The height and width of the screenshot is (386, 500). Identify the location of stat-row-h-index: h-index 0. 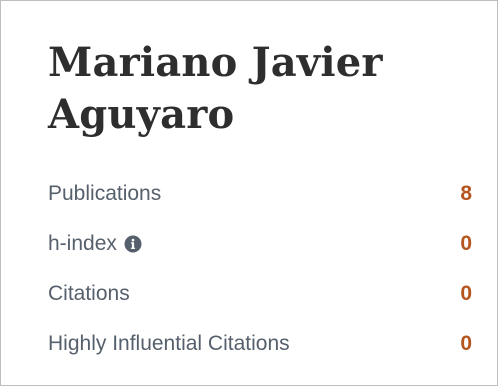
(260, 244).